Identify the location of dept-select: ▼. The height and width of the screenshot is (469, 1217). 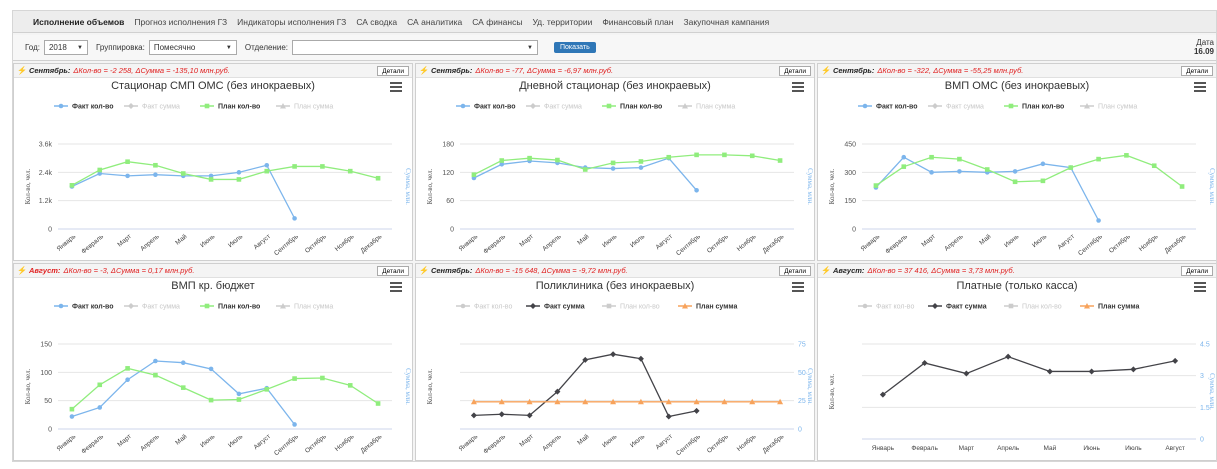
(415, 47).